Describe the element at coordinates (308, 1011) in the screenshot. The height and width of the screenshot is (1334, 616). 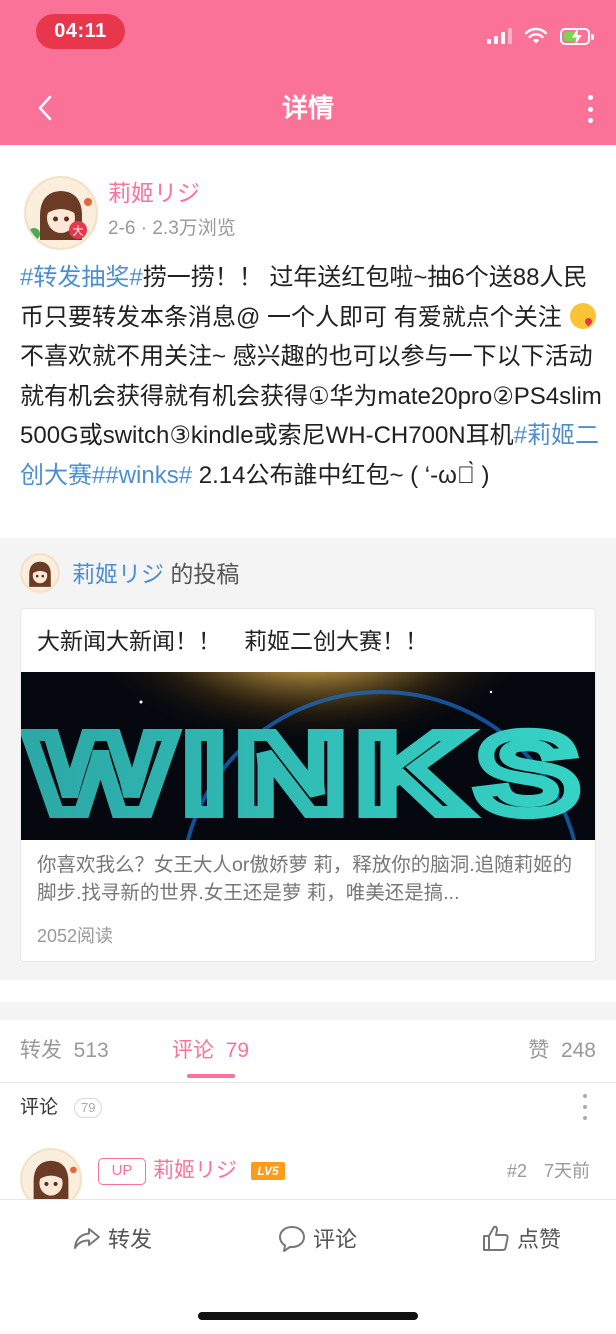
I see `section-divider` at that location.